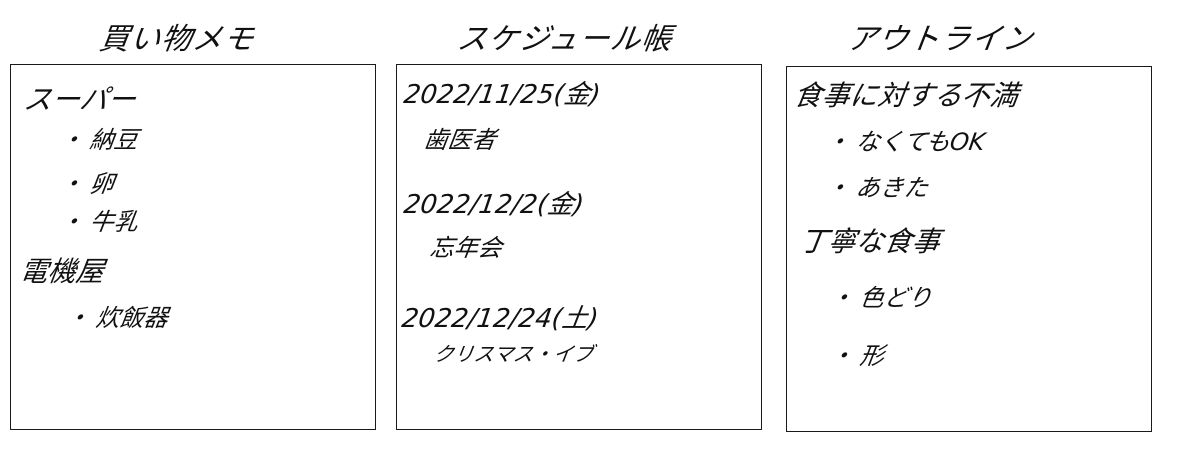 The height and width of the screenshot is (454, 1188). I want to click on schedule-date-1: 2022/11/25(金), so click(502, 95).